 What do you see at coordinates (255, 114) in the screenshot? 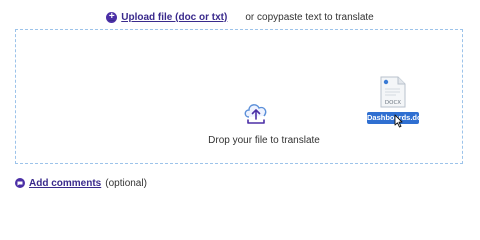
I see `upload-cloud-icon` at bounding box center [255, 114].